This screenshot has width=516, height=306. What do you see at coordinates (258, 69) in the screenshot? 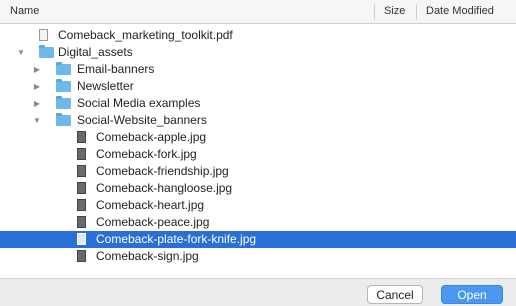
I see `list-item: ▶ Email-banners` at bounding box center [258, 69].